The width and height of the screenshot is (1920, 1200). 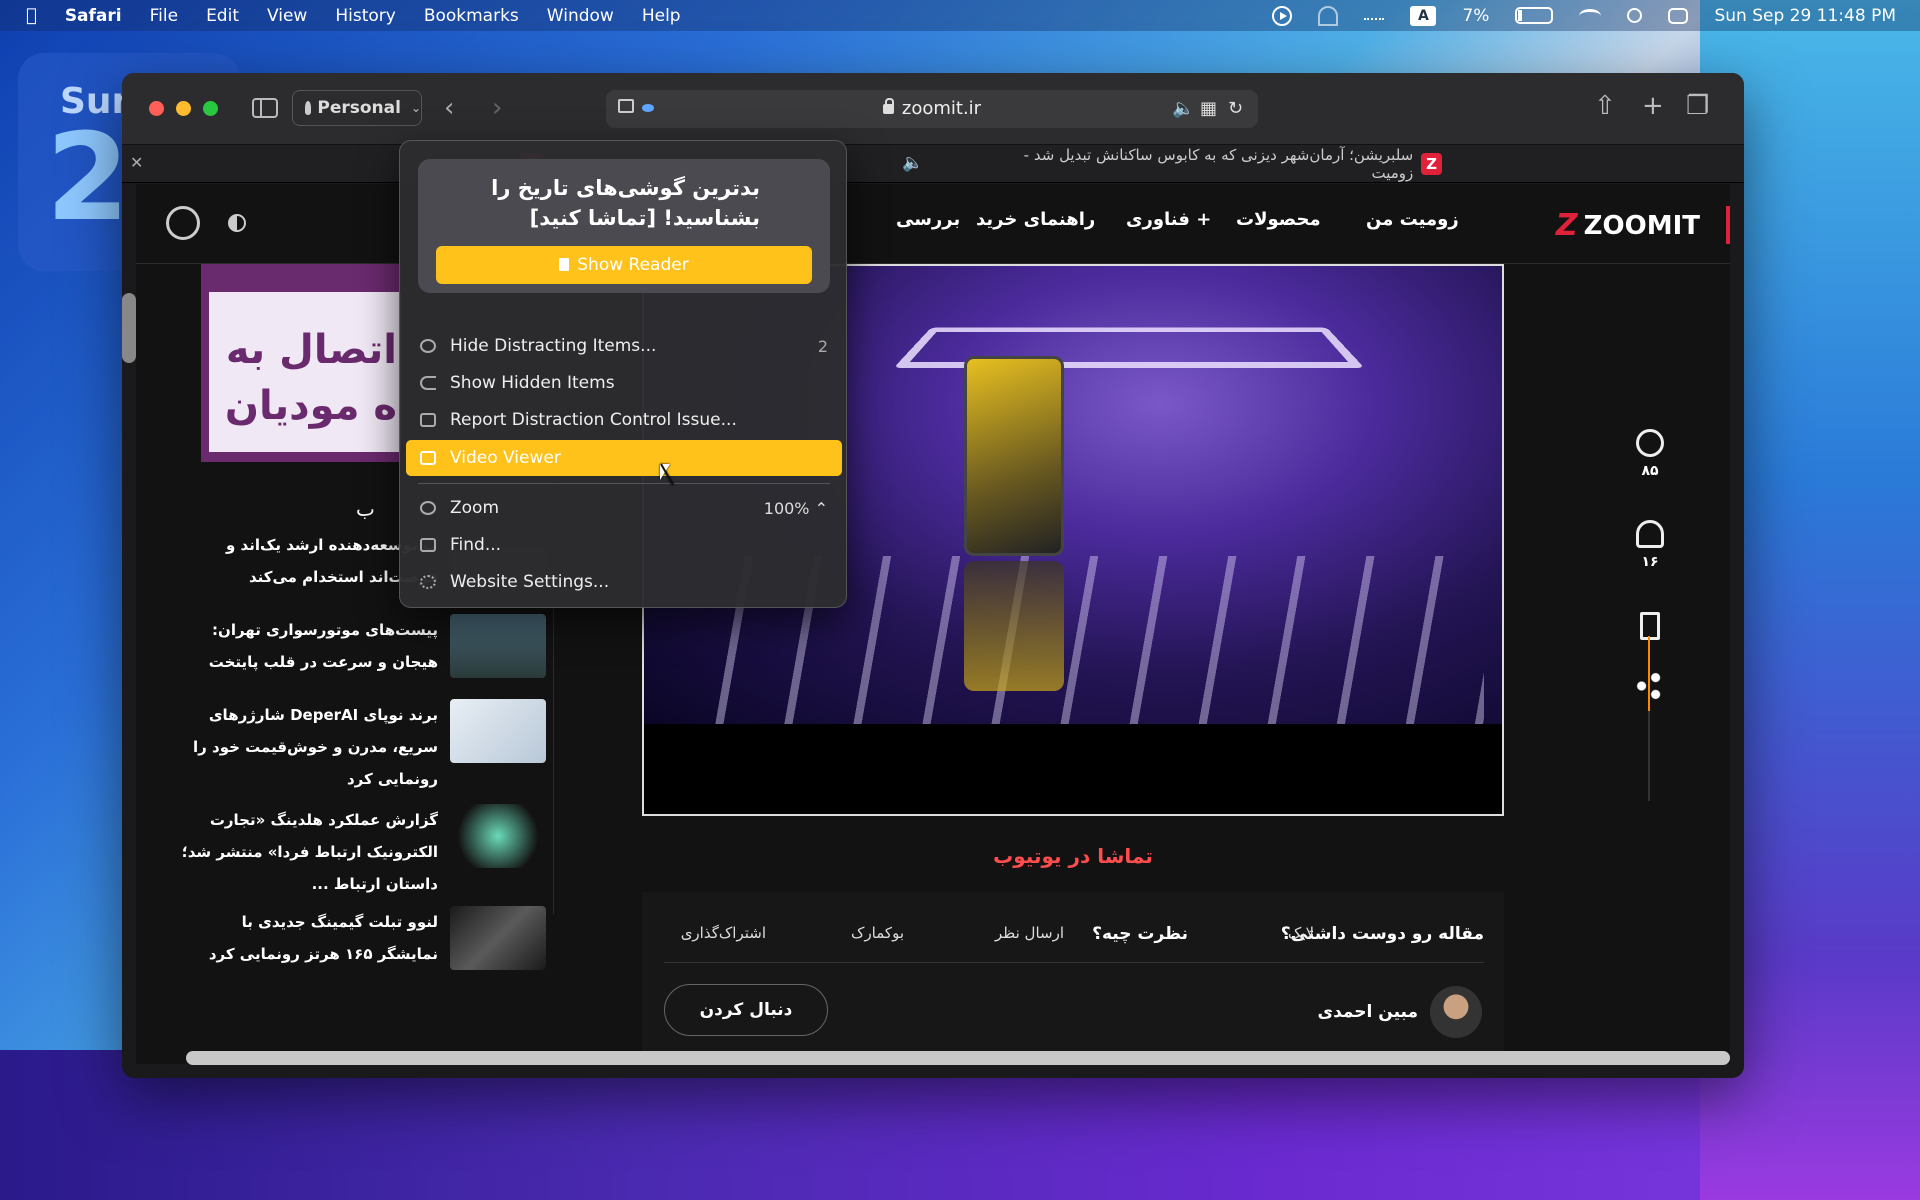 What do you see at coordinates (1014, 626) in the screenshot?
I see `video-phone-reflection` at bounding box center [1014, 626].